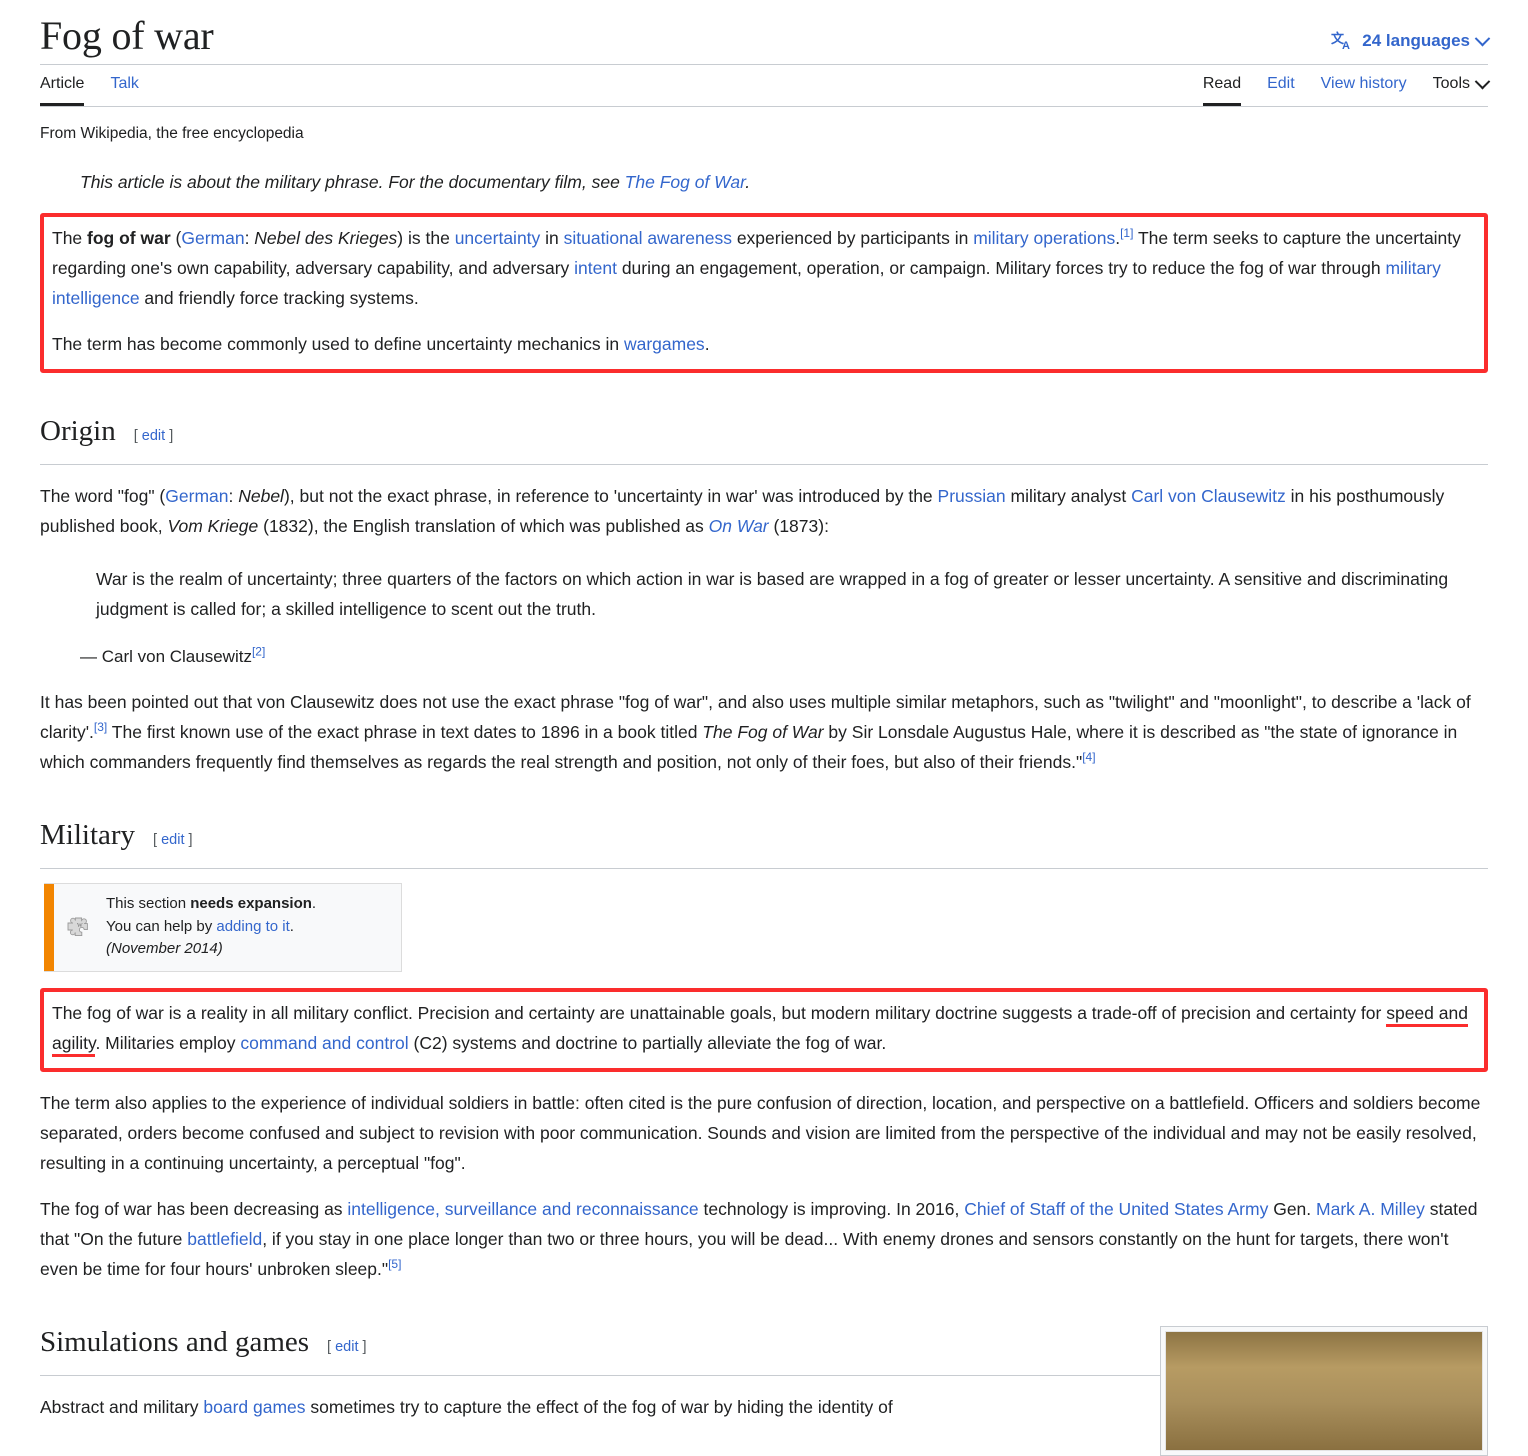  I want to click on reference-2: [2], so click(258, 651).